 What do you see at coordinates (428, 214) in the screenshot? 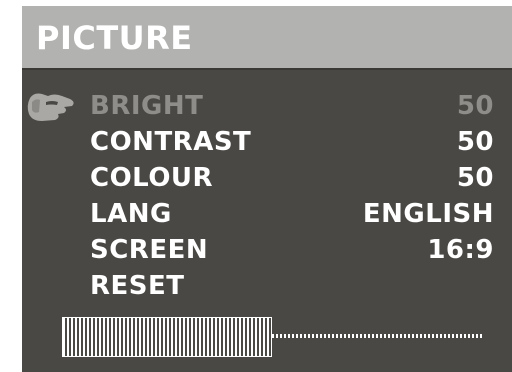
I see `menu-item-value: ENGLISH` at bounding box center [428, 214].